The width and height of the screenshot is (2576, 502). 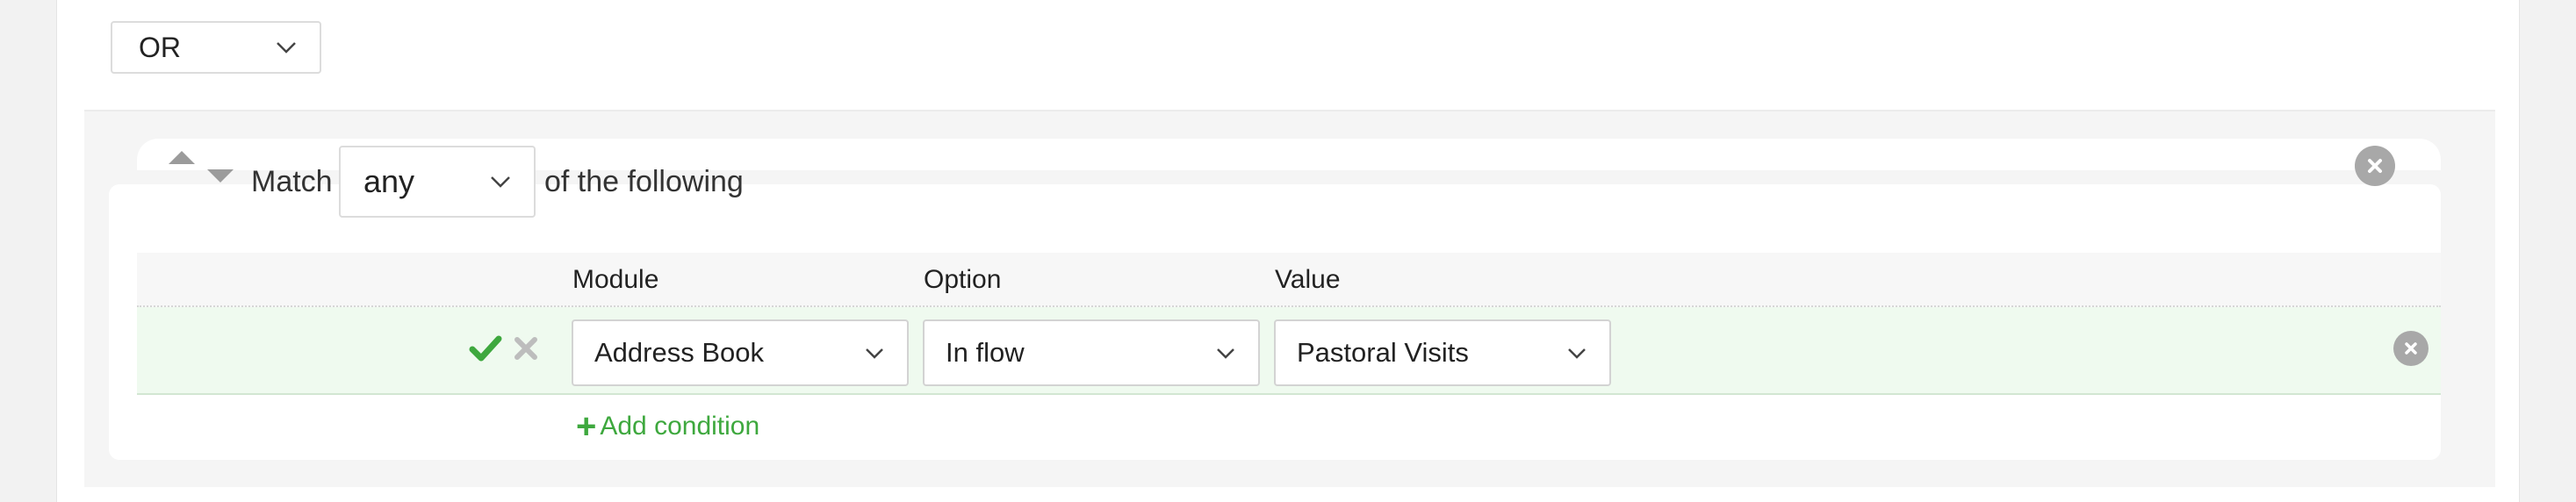 What do you see at coordinates (182, 158) in the screenshot?
I see `caret-up-icon` at bounding box center [182, 158].